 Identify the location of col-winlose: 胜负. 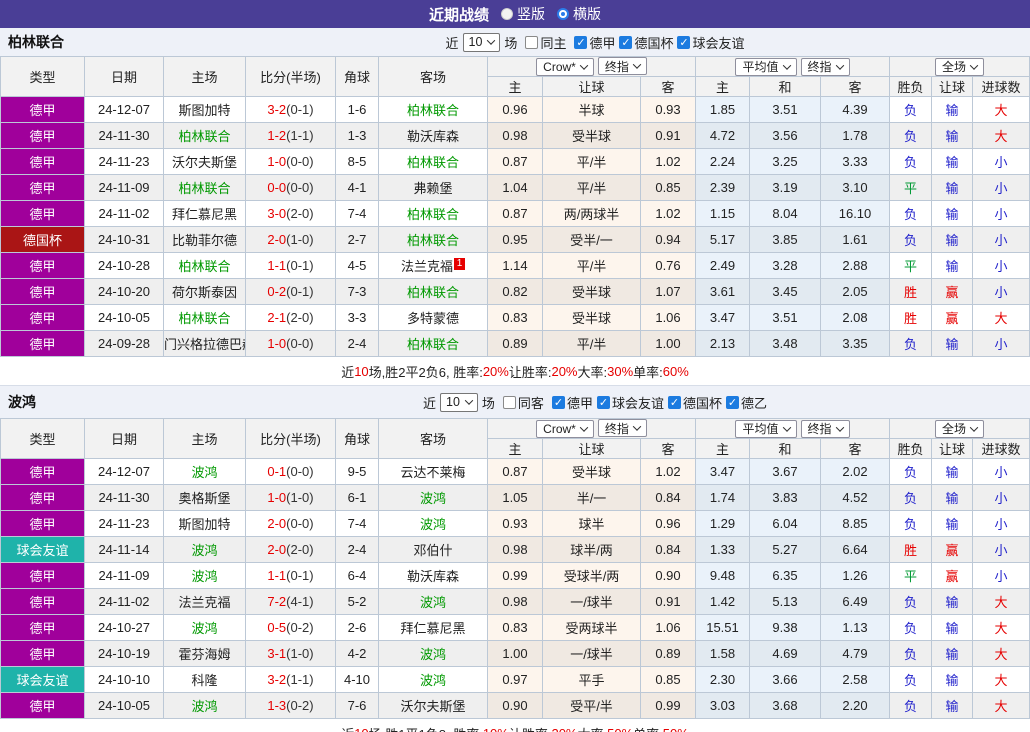
(911, 448).